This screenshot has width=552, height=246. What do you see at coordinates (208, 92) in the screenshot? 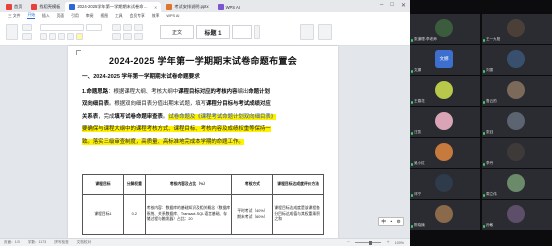
I see `text-run: 课程目标对应的考核内容` at bounding box center [208, 92].